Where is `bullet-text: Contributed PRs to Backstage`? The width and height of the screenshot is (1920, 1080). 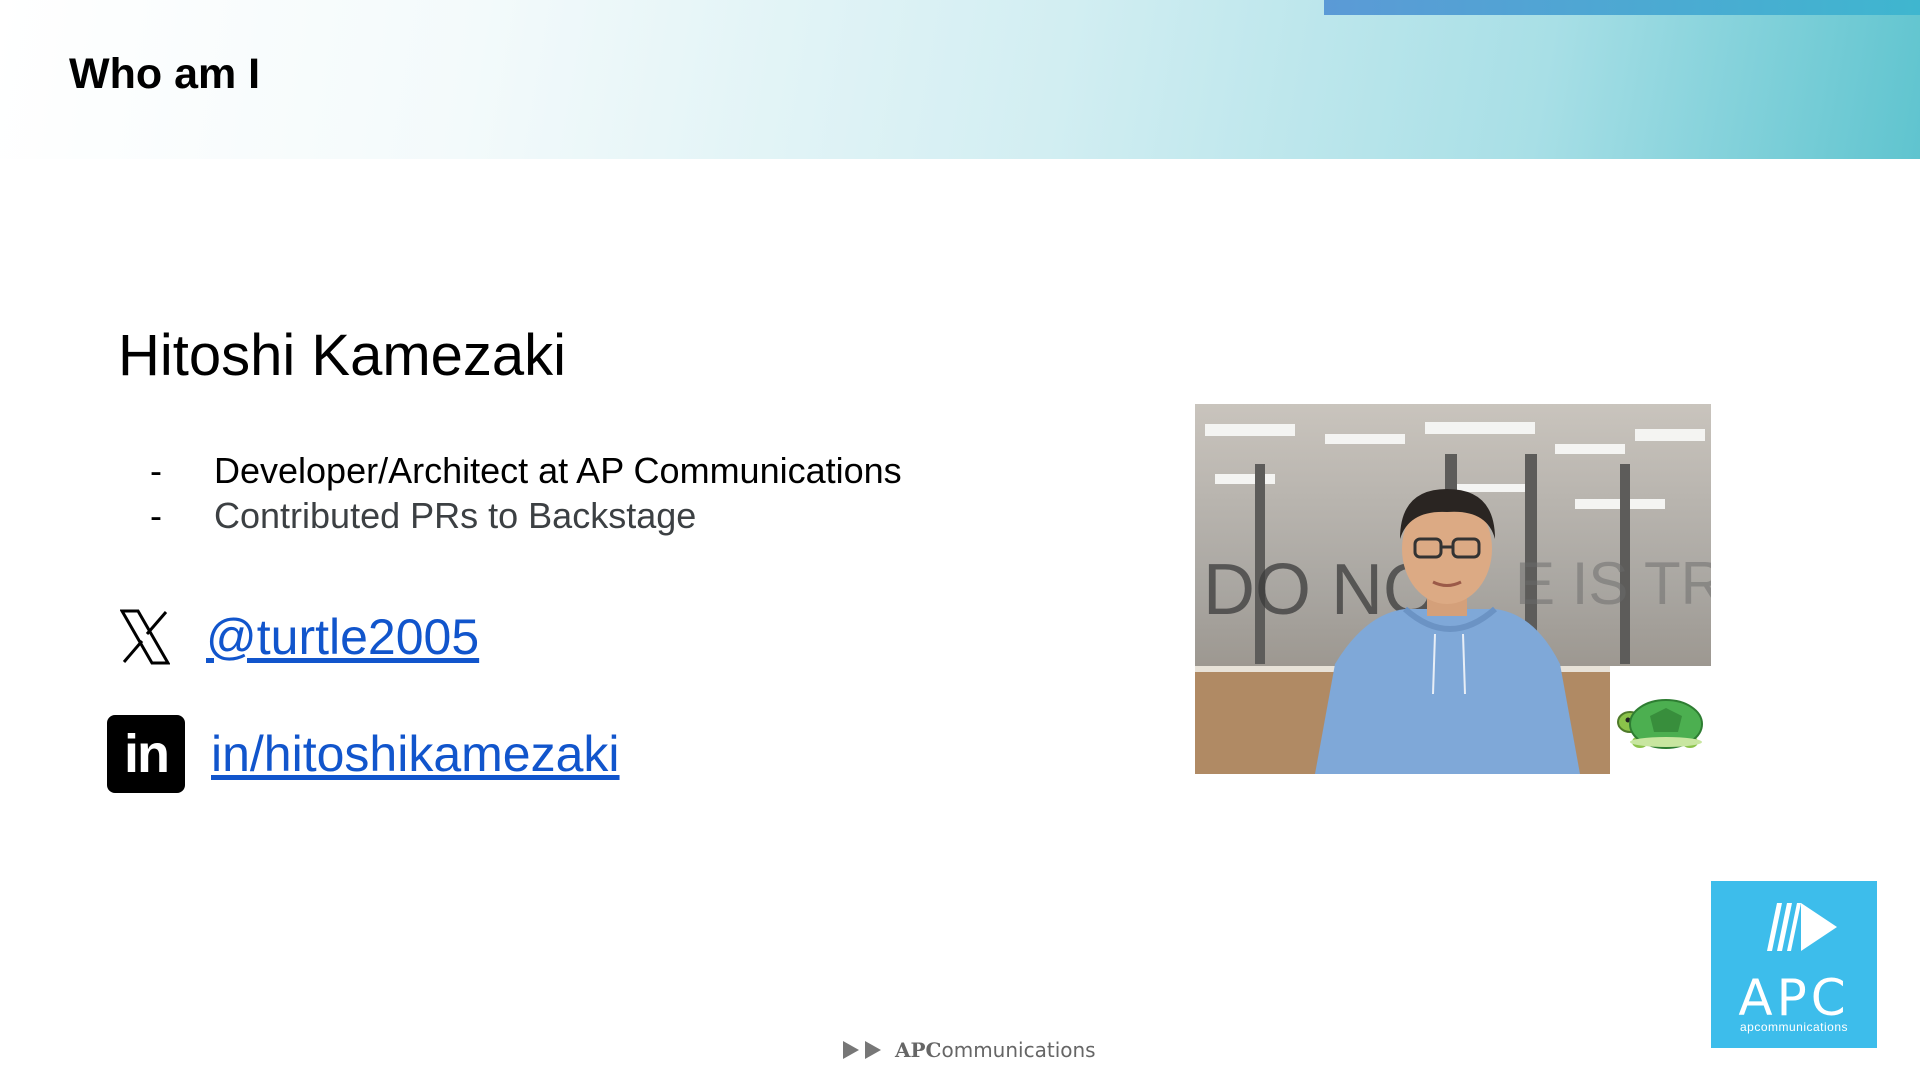
bullet-text: Contributed PRs to Backstage is located at coordinates (455, 515).